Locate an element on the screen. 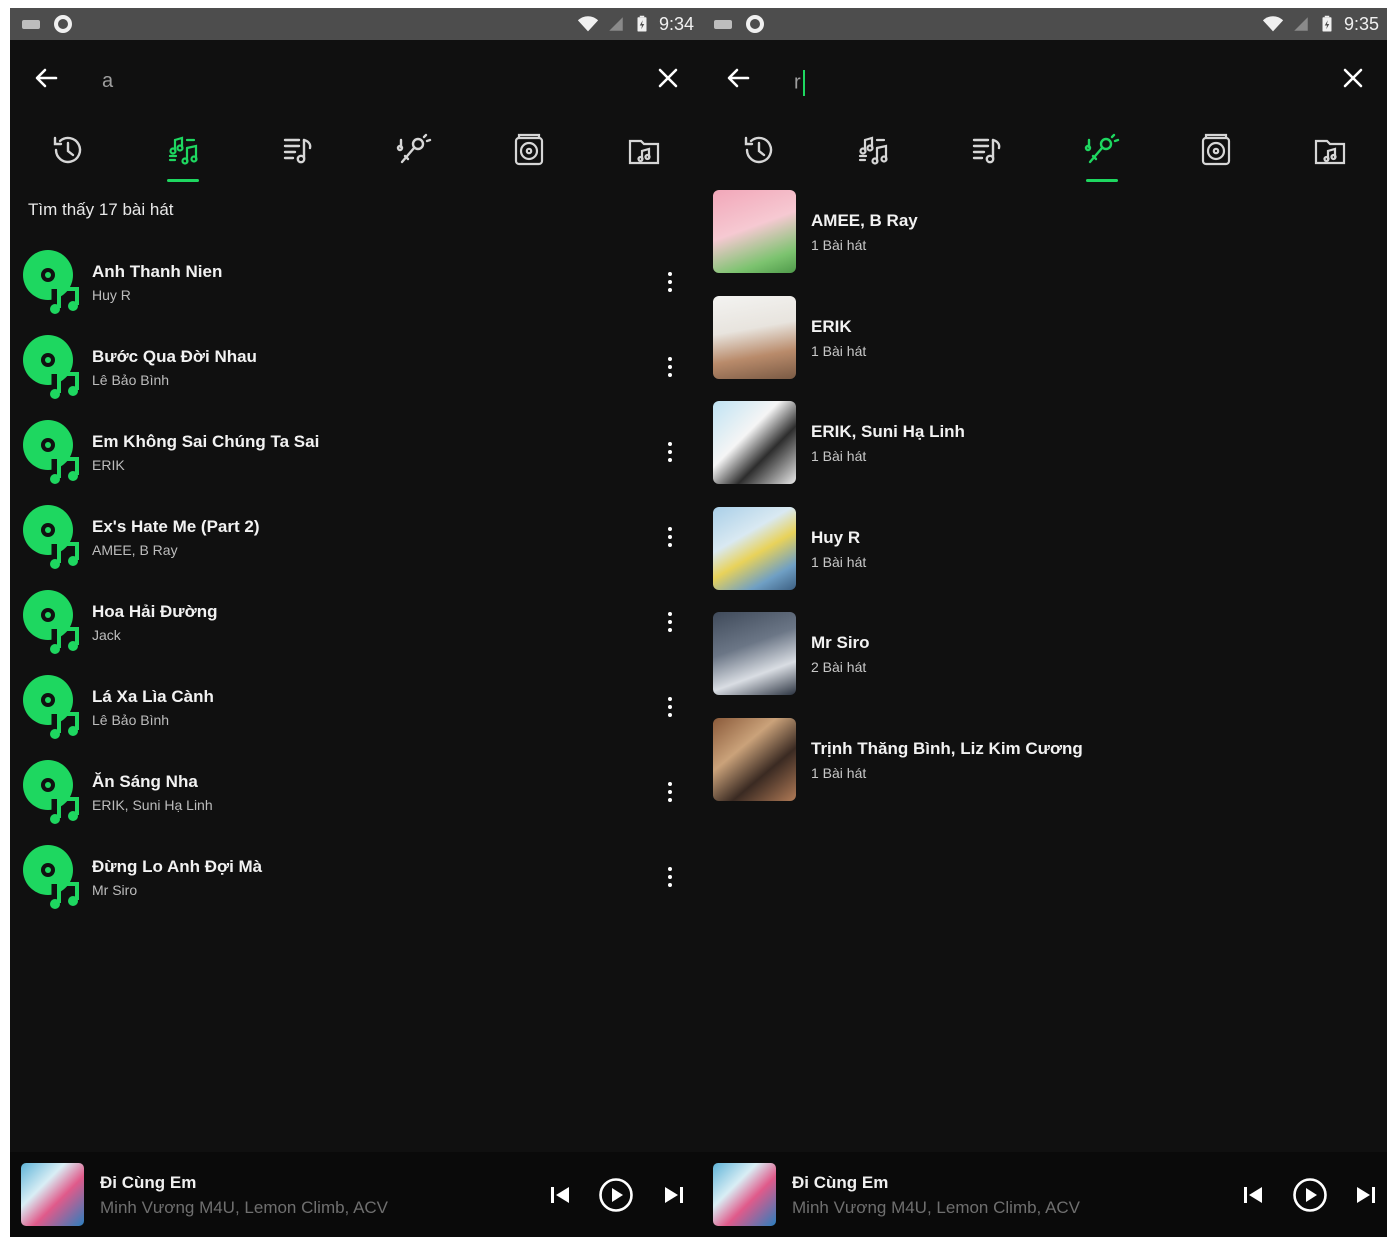  song-artist: Mr Siro is located at coordinates (115, 890).